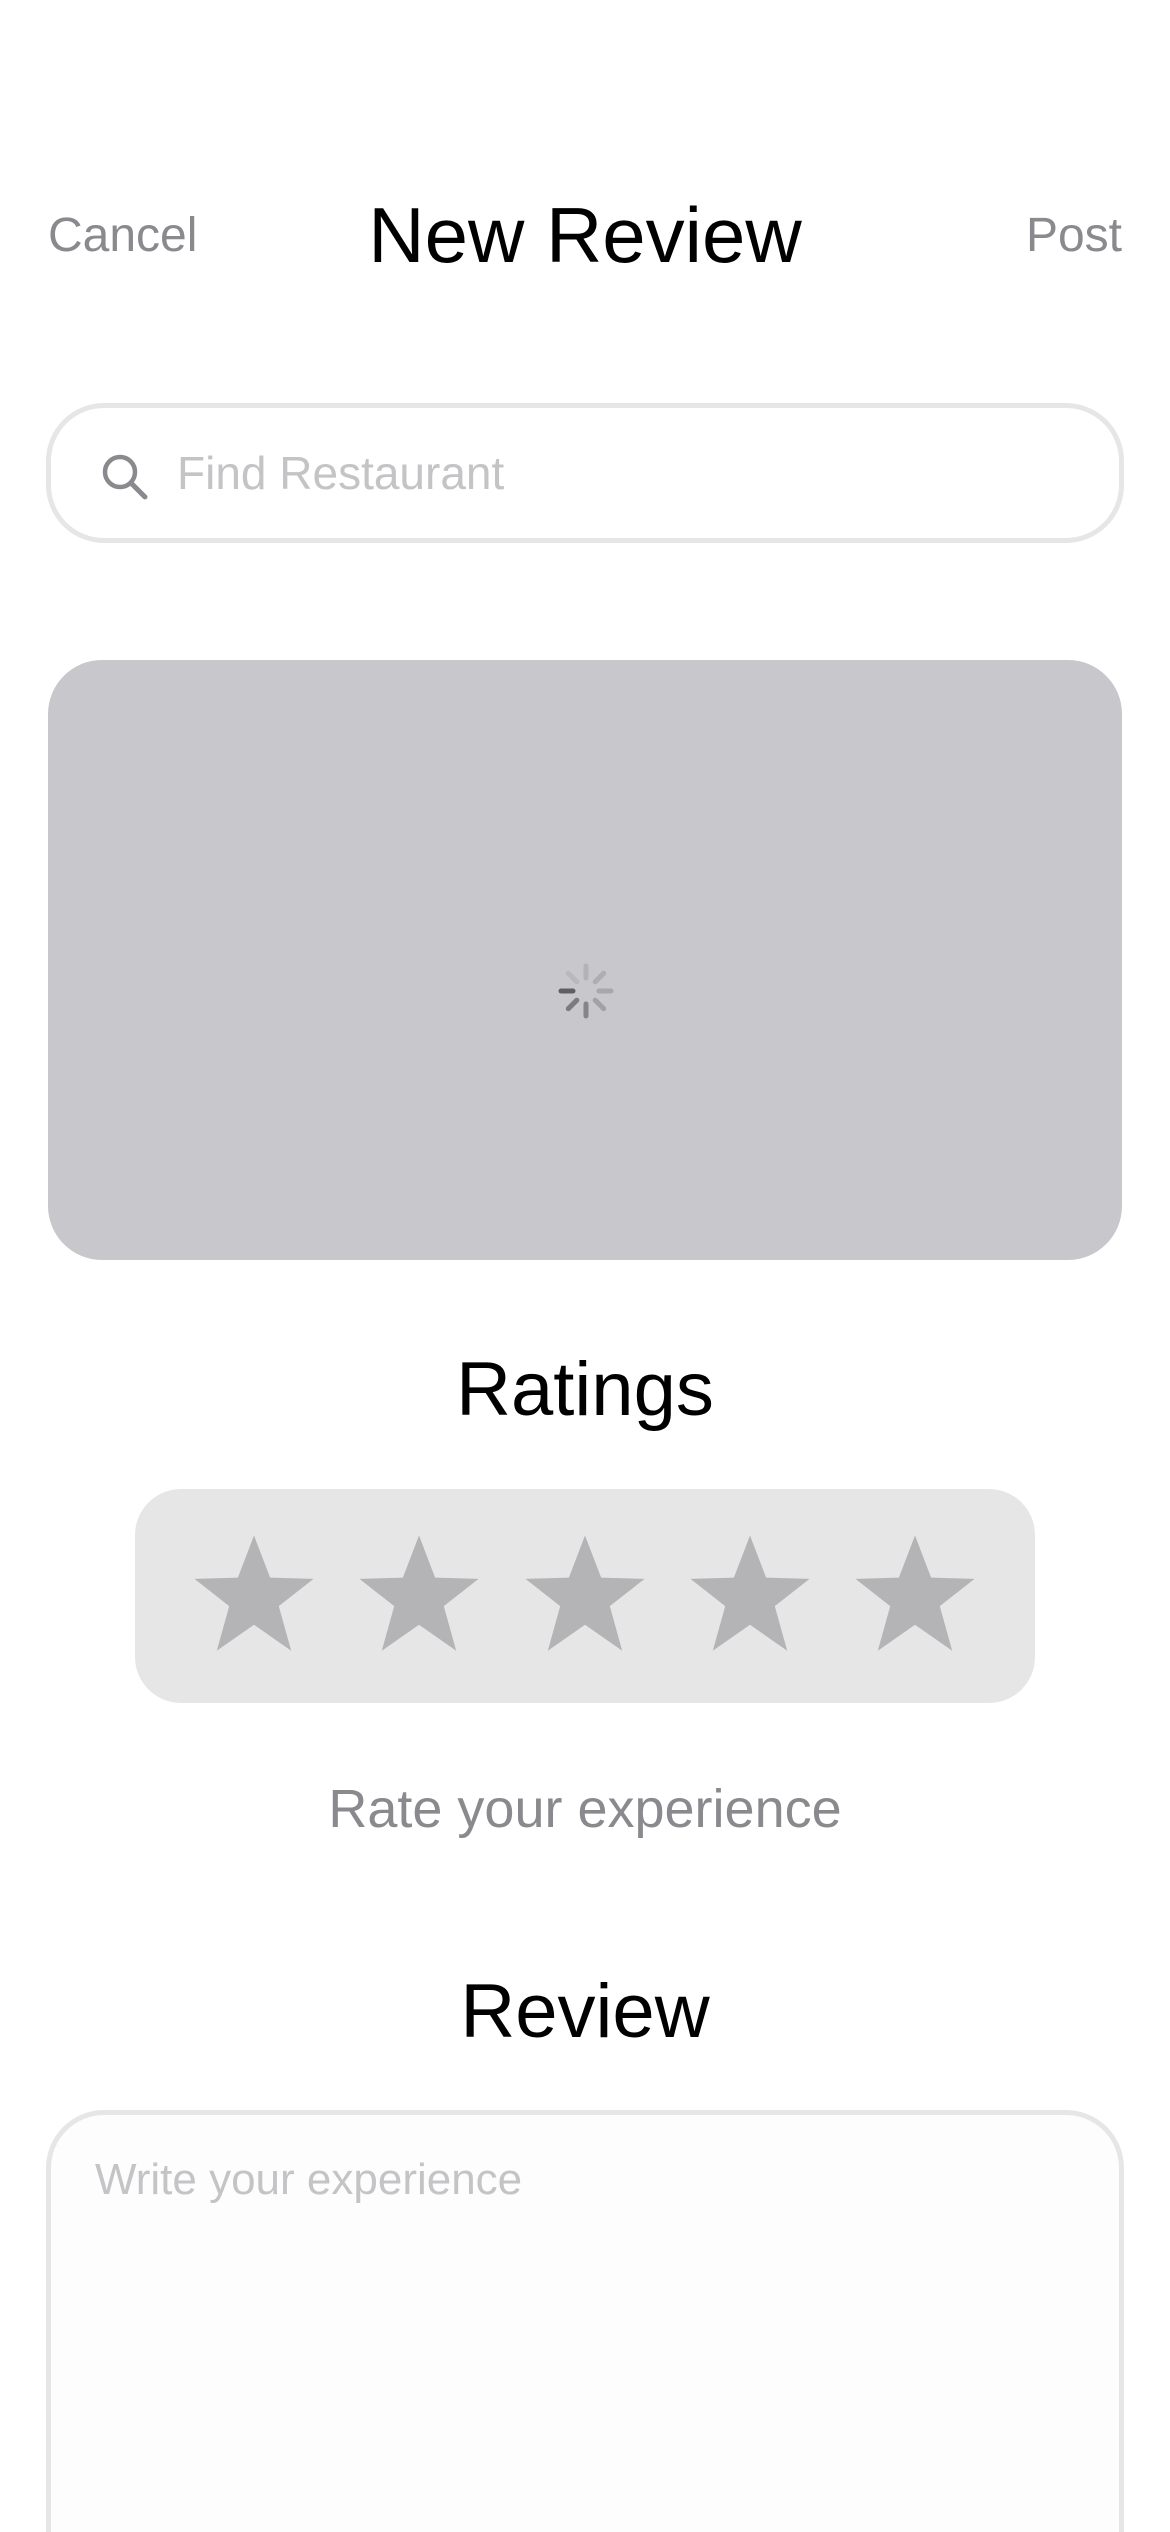 The image size is (1170, 2532). Describe the element at coordinates (125, 477) in the screenshot. I see `search-icon` at that location.